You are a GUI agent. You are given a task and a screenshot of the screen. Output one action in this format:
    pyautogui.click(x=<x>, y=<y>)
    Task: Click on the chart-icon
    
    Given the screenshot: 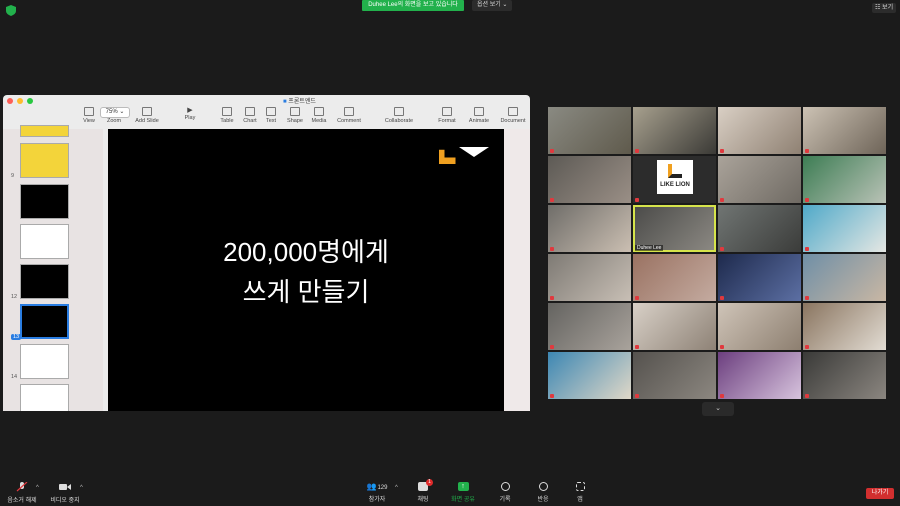 What is the action you would take?
    pyautogui.click(x=250, y=111)
    